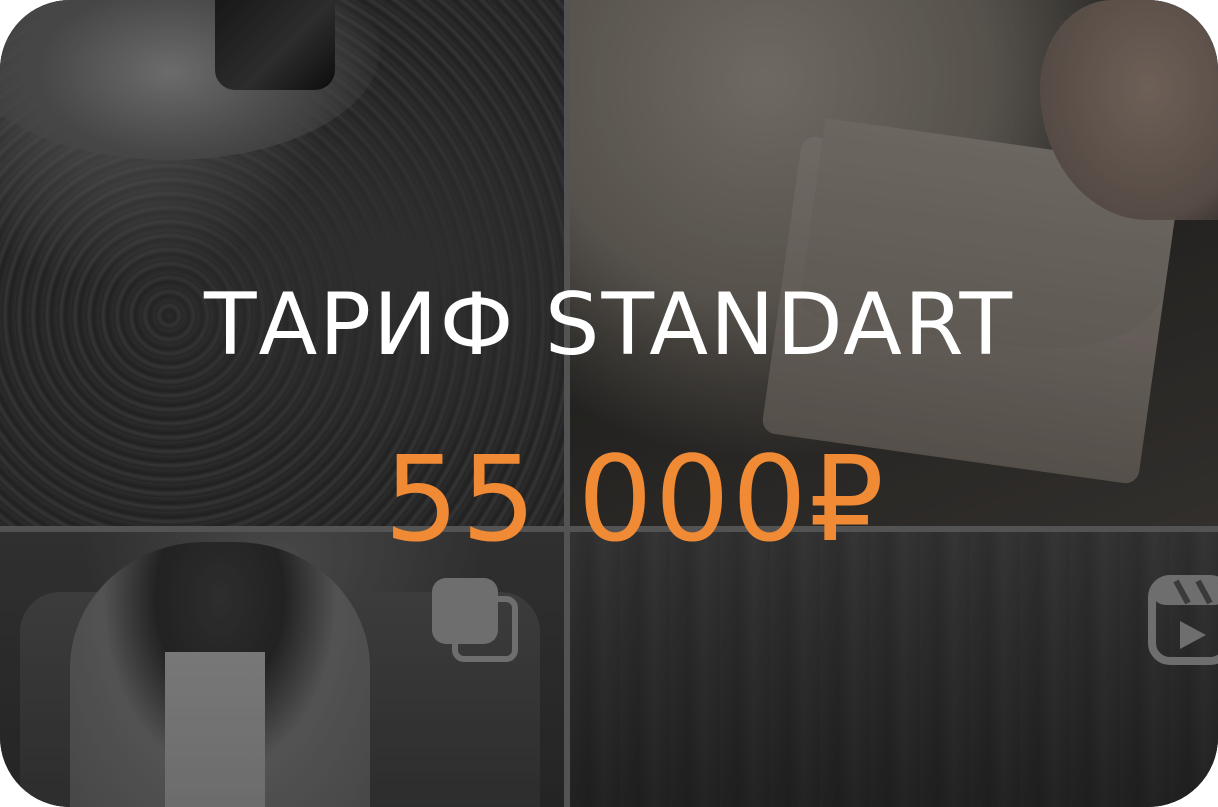 The width and height of the screenshot is (1218, 807). Describe the element at coordinates (635, 499) in the screenshot. I see `tariff-price: 55 000₽` at that location.